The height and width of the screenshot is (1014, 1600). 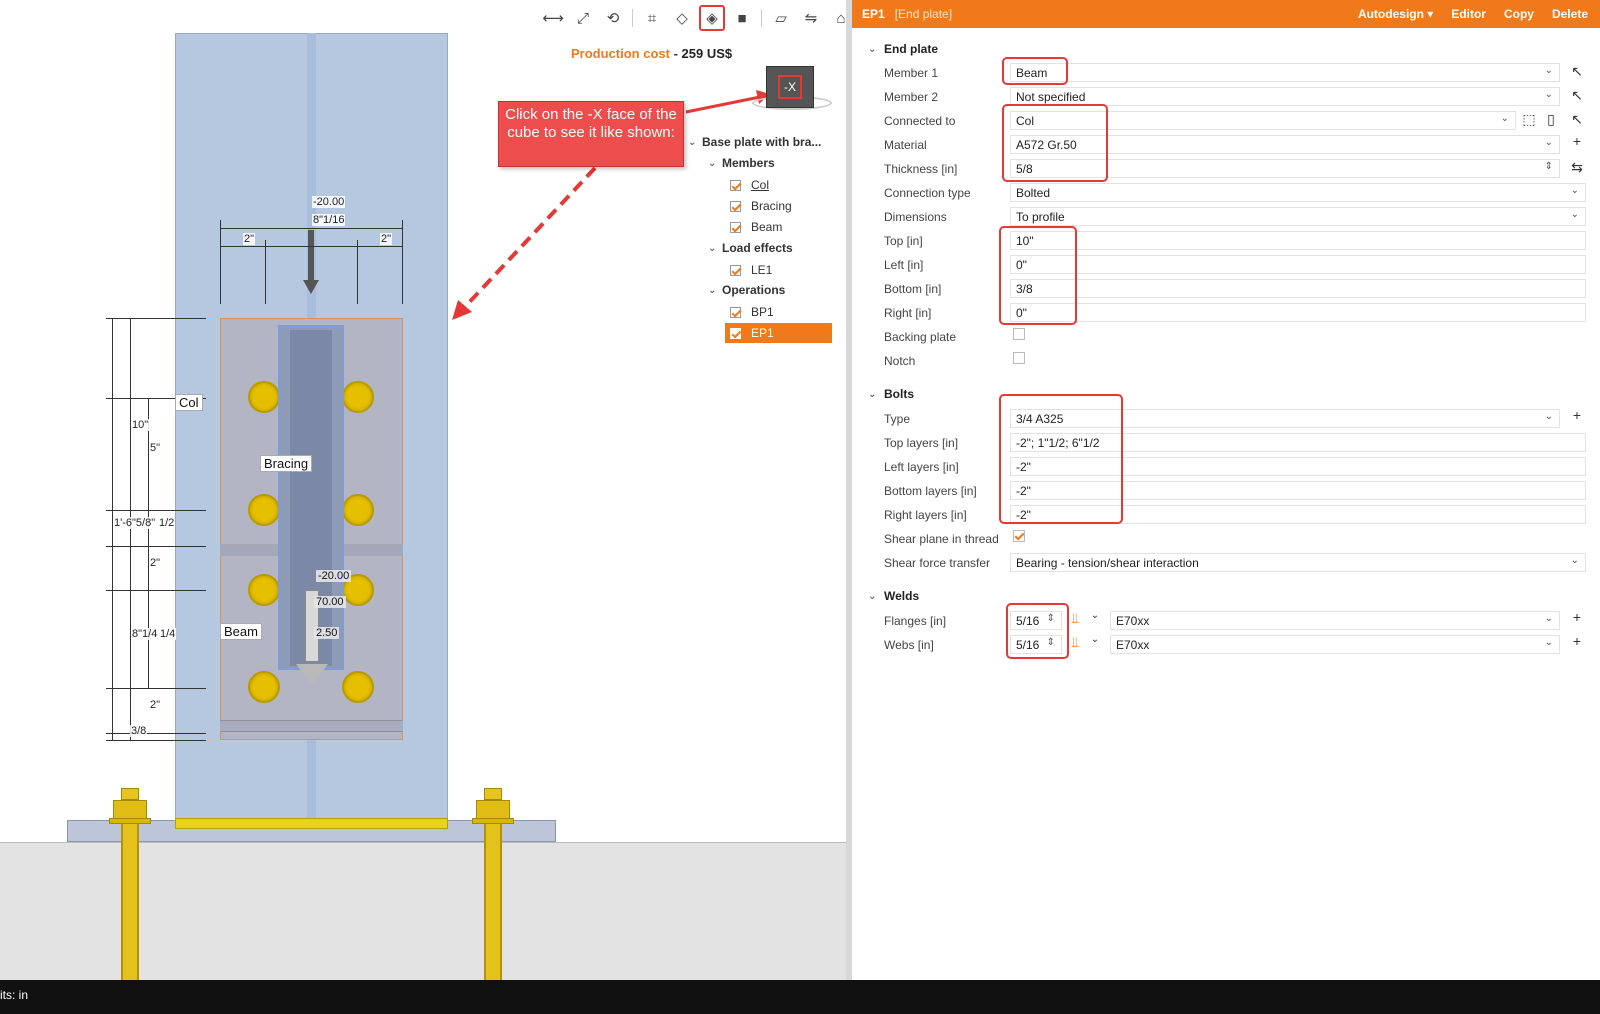 I want to click on right-input: 0", so click(x=1298, y=312).